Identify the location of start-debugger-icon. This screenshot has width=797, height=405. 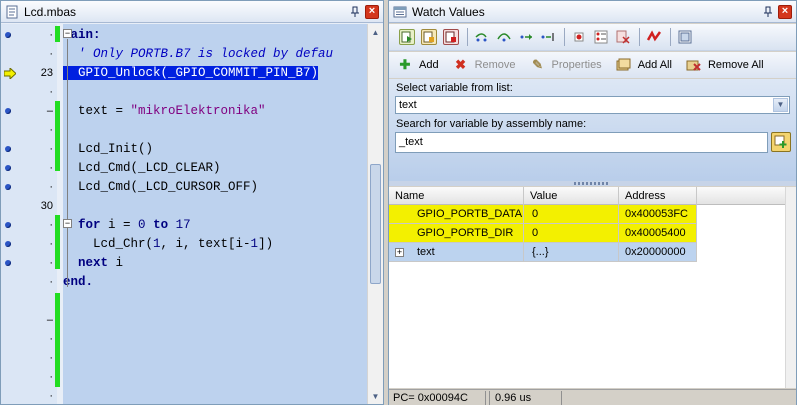
(407, 37).